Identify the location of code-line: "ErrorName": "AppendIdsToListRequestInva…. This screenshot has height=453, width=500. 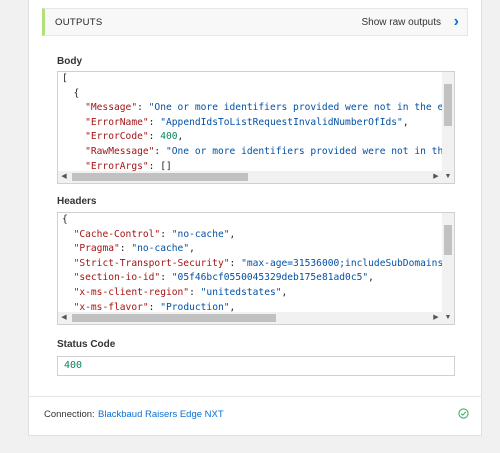
(247, 122).